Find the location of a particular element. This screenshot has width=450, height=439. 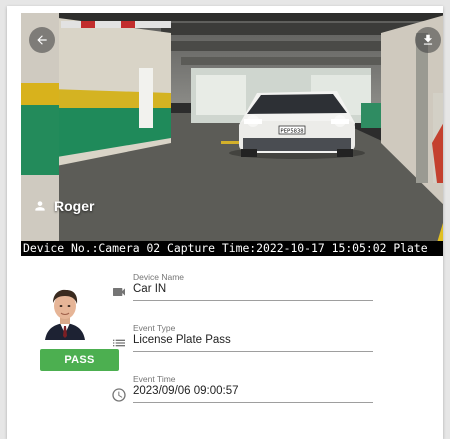

event-type-value: License Plate Pass is located at coordinates (182, 340).